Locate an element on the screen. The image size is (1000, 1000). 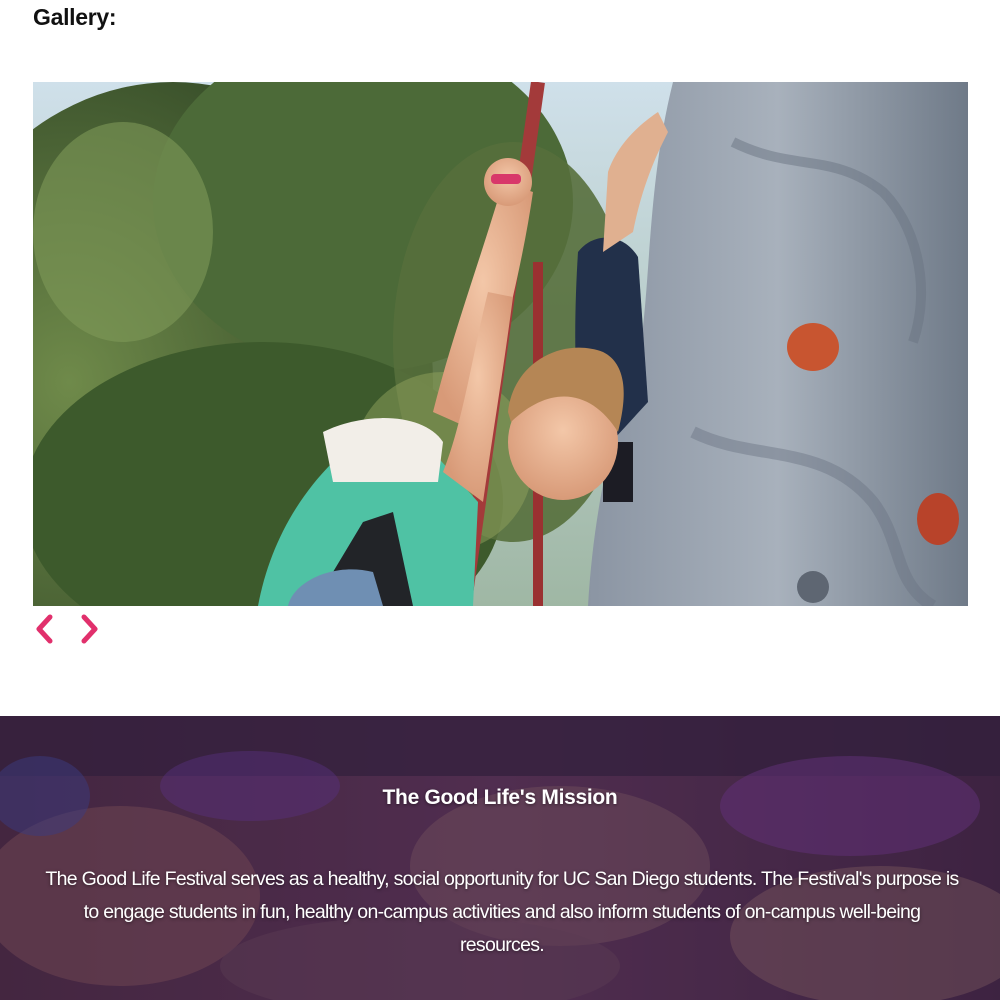
chevron-left-icon is located at coordinates (44, 629).